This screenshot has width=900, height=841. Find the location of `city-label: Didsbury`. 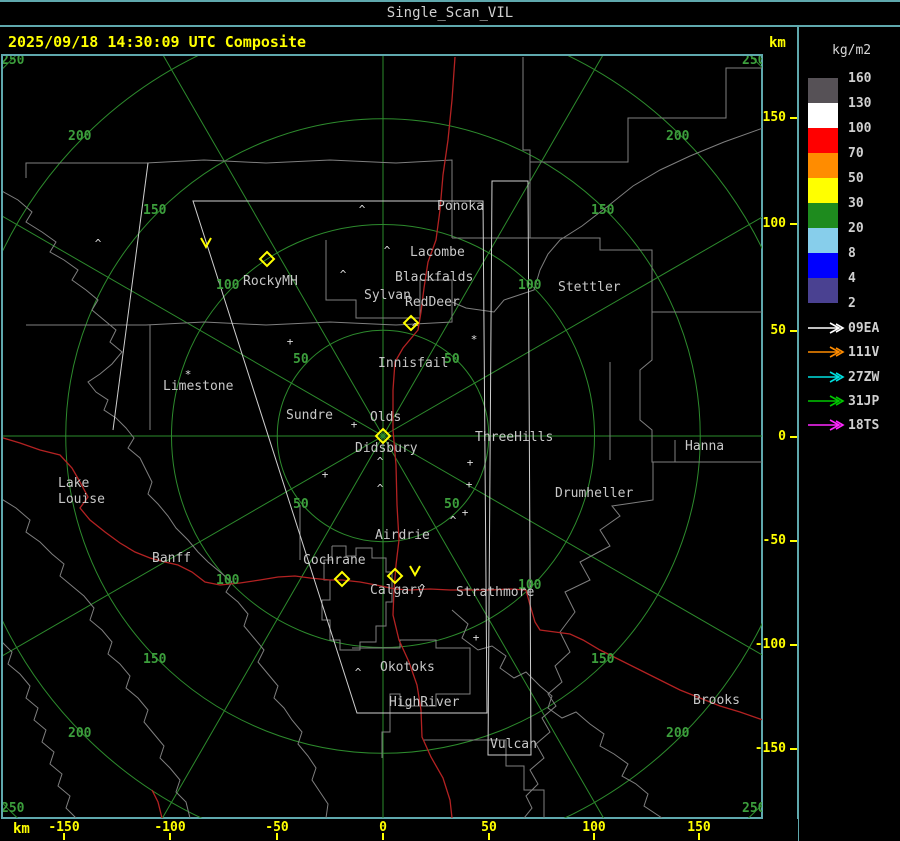

city-label: Didsbury is located at coordinates (386, 448).